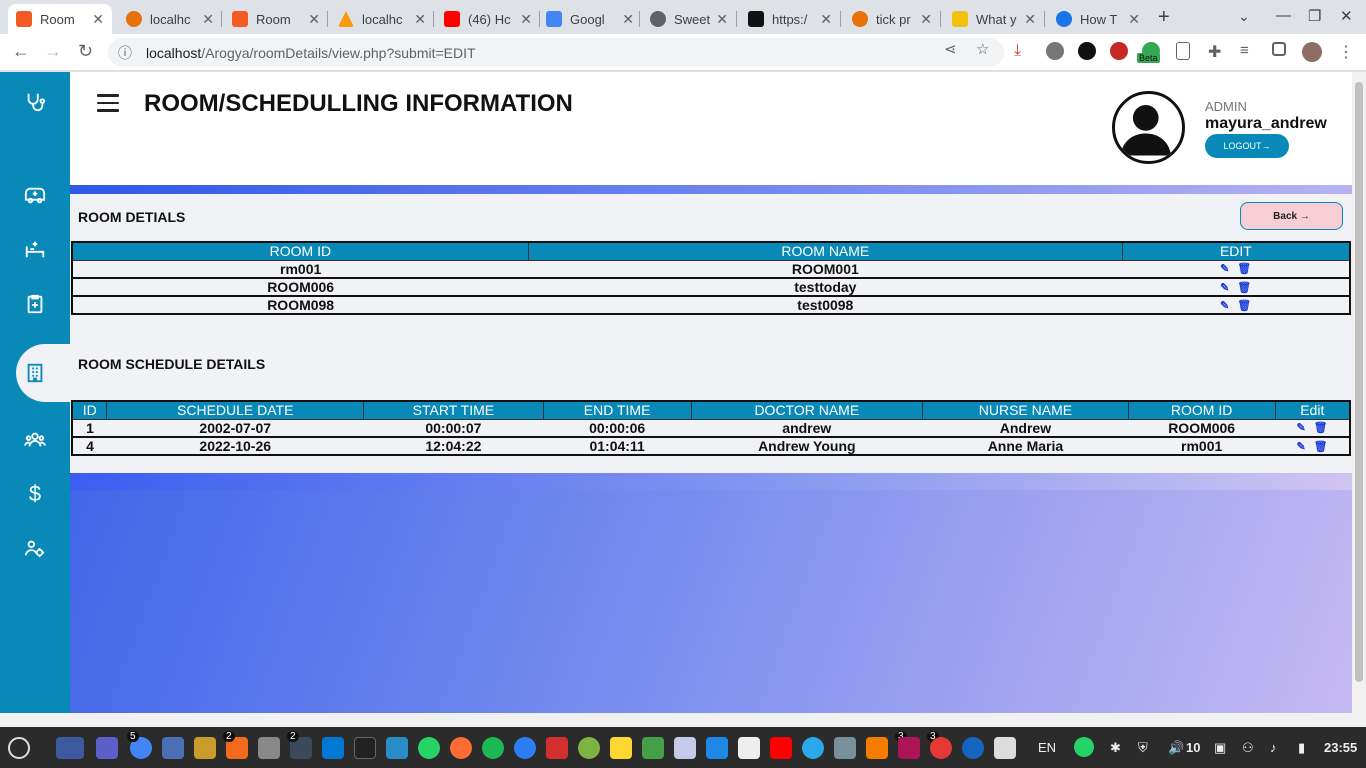  I want to click on tab-room-2: Room ✕, so click(276, 19).